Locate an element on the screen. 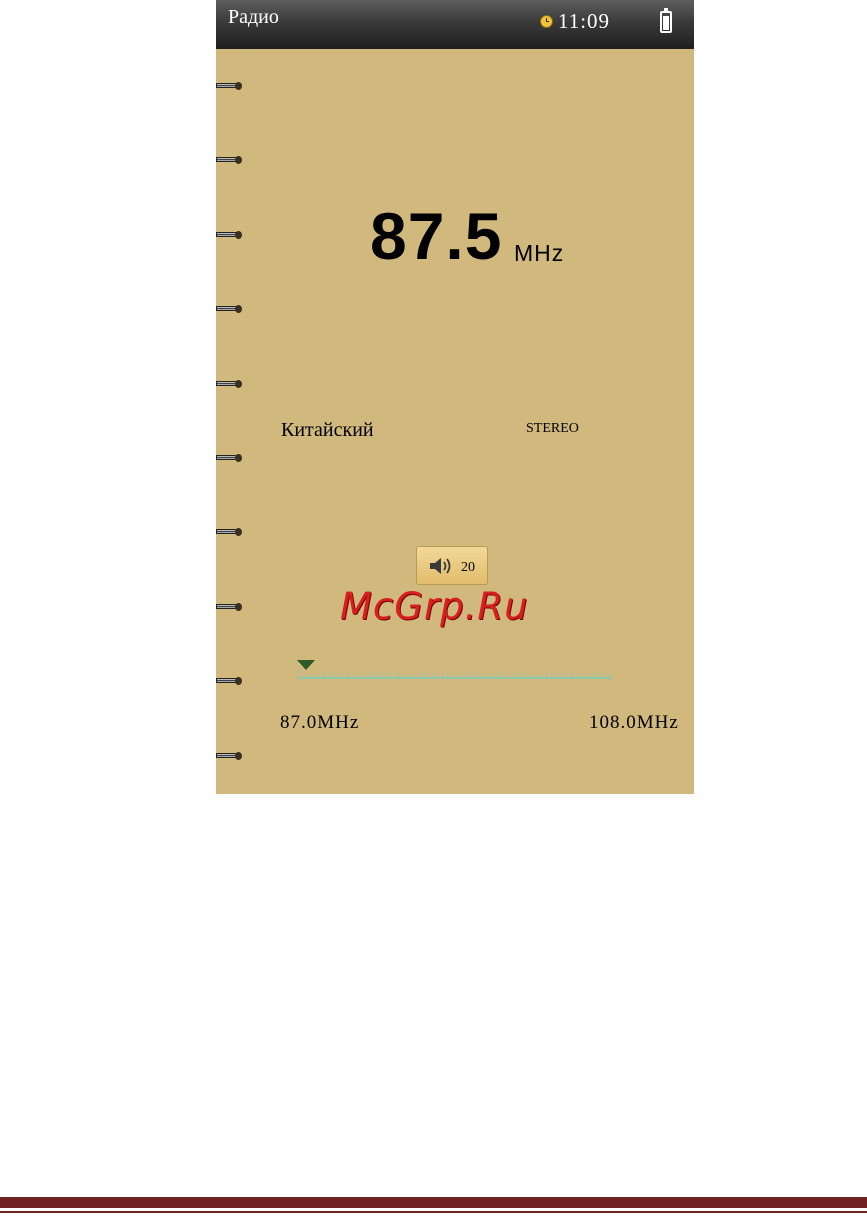  footer-line is located at coordinates (433, 1212).